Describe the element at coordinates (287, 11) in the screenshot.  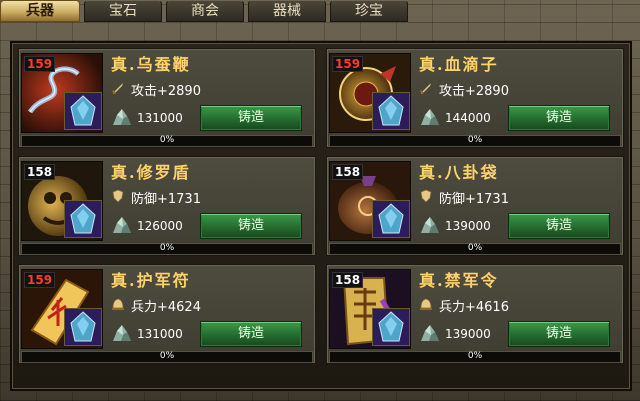
I see `tab-machinery: 器械` at that location.